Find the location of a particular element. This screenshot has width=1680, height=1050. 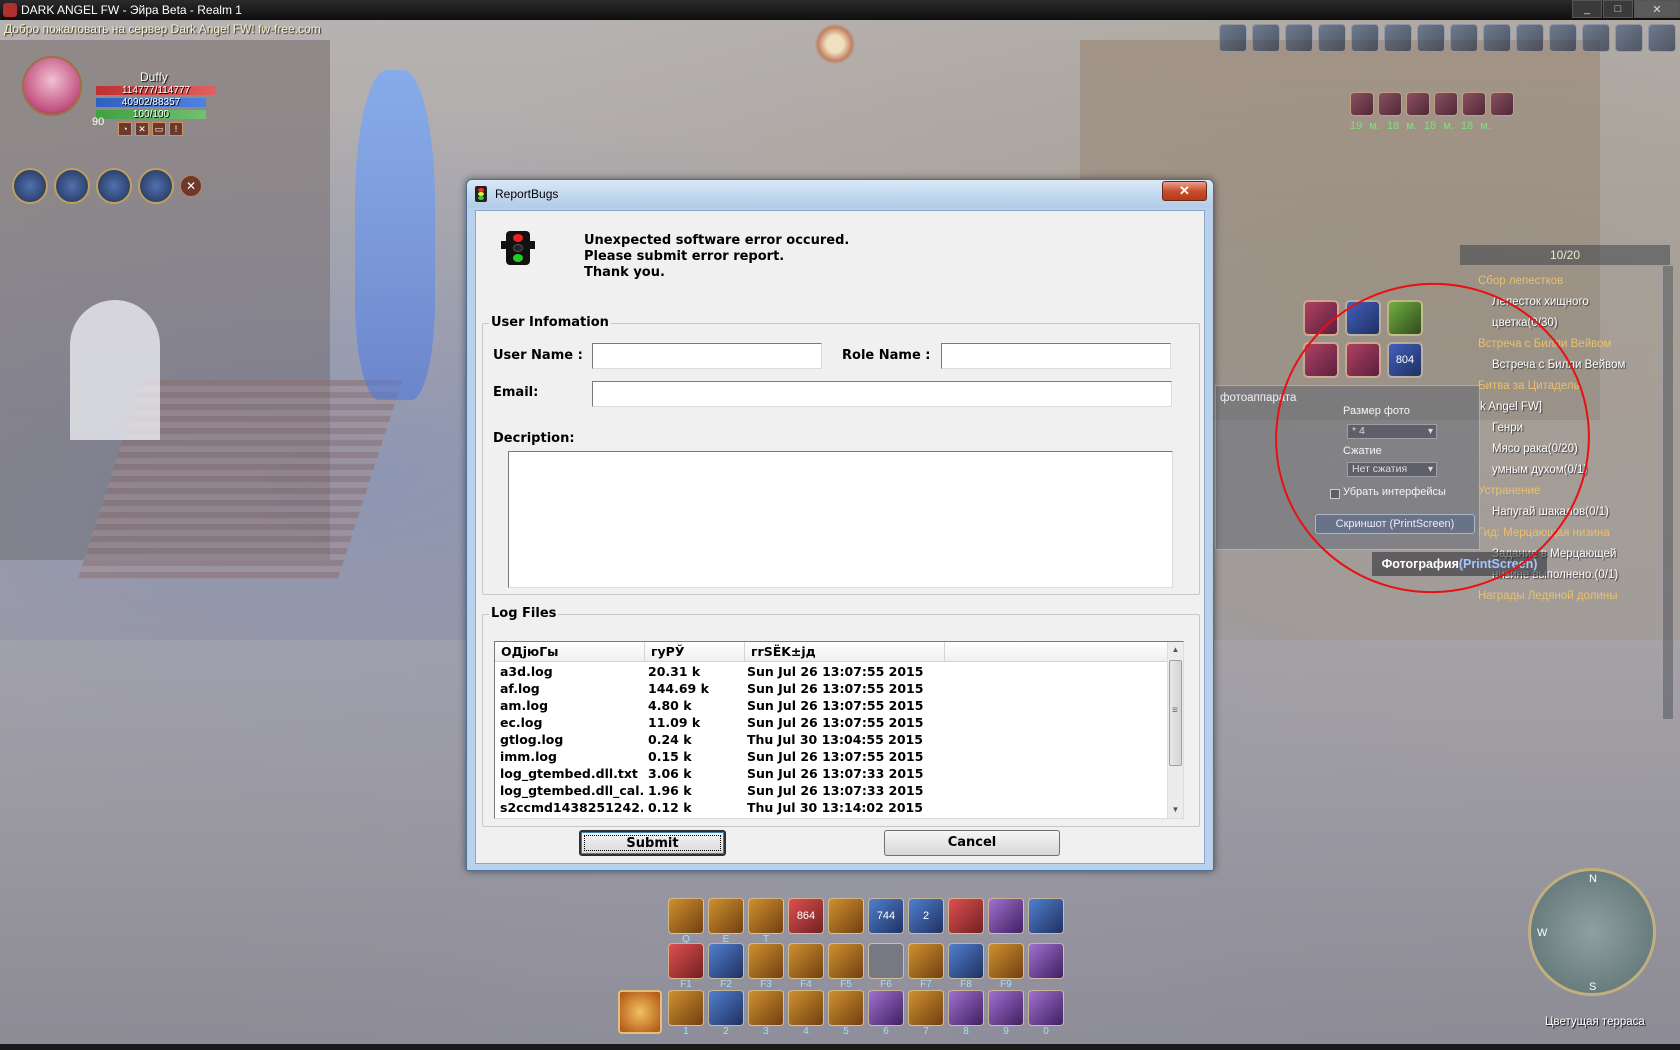

hotbar-slot: 2 is located at coordinates (726, 1013).